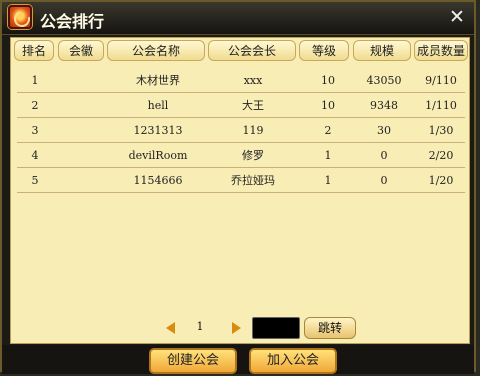 Image resolution: width=480 pixels, height=376 pixels. What do you see at coordinates (158, 80) in the screenshot?
I see `guild-name-cell: 木材世界` at bounding box center [158, 80].